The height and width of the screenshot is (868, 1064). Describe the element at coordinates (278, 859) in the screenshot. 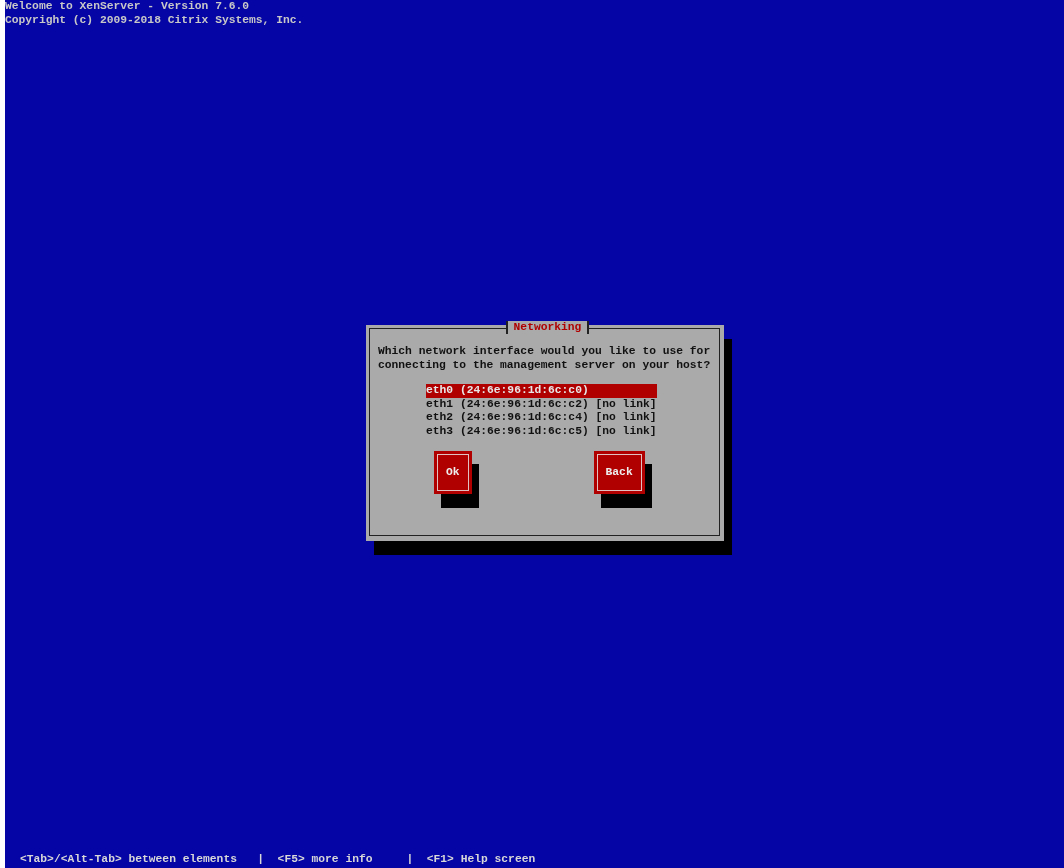

I see `key-hints: <Tab>/<Alt-Tab> between elements | <F5> more info | <F1> Help screen` at that location.